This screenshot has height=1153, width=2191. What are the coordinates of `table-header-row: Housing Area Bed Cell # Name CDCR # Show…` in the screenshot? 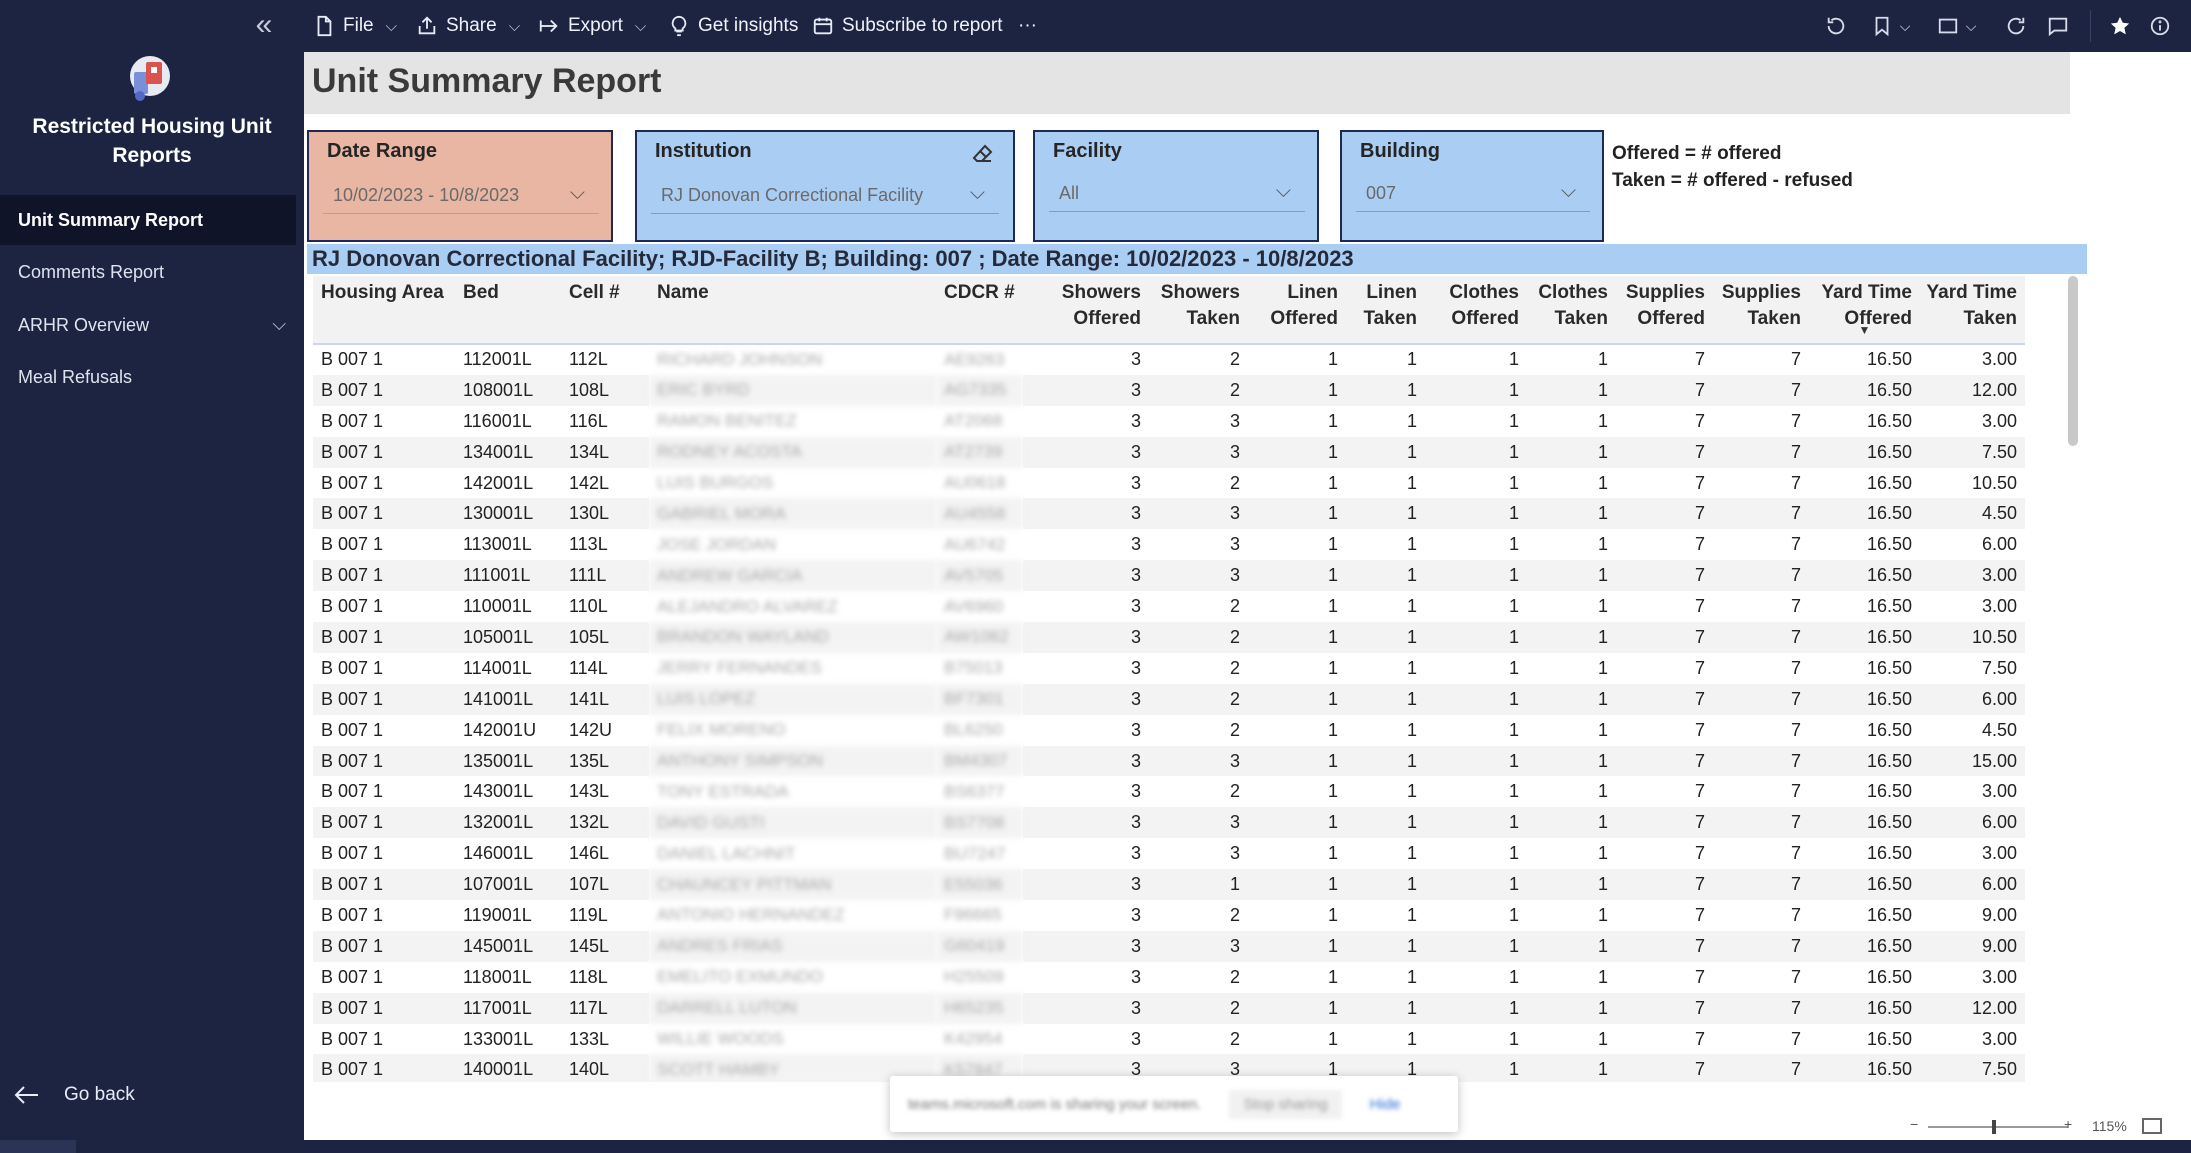 It's located at (1169, 310).